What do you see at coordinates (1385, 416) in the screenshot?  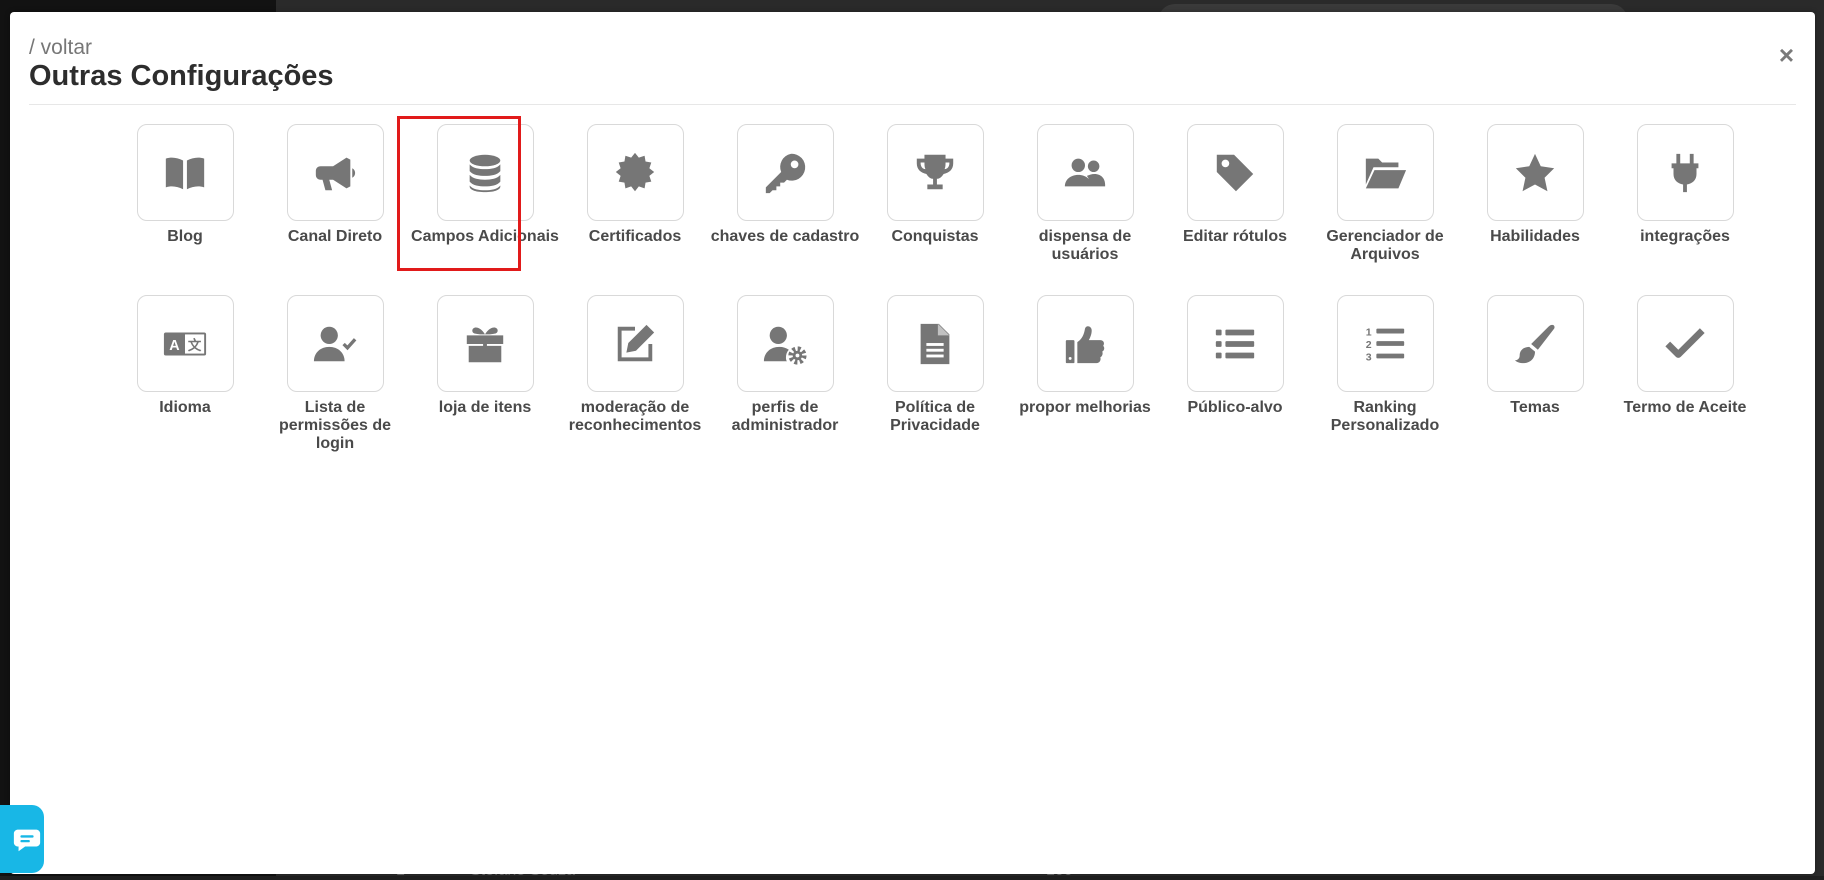 I see `settings-item-label: Ranking Personalizado` at bounding box center [1385, 416].